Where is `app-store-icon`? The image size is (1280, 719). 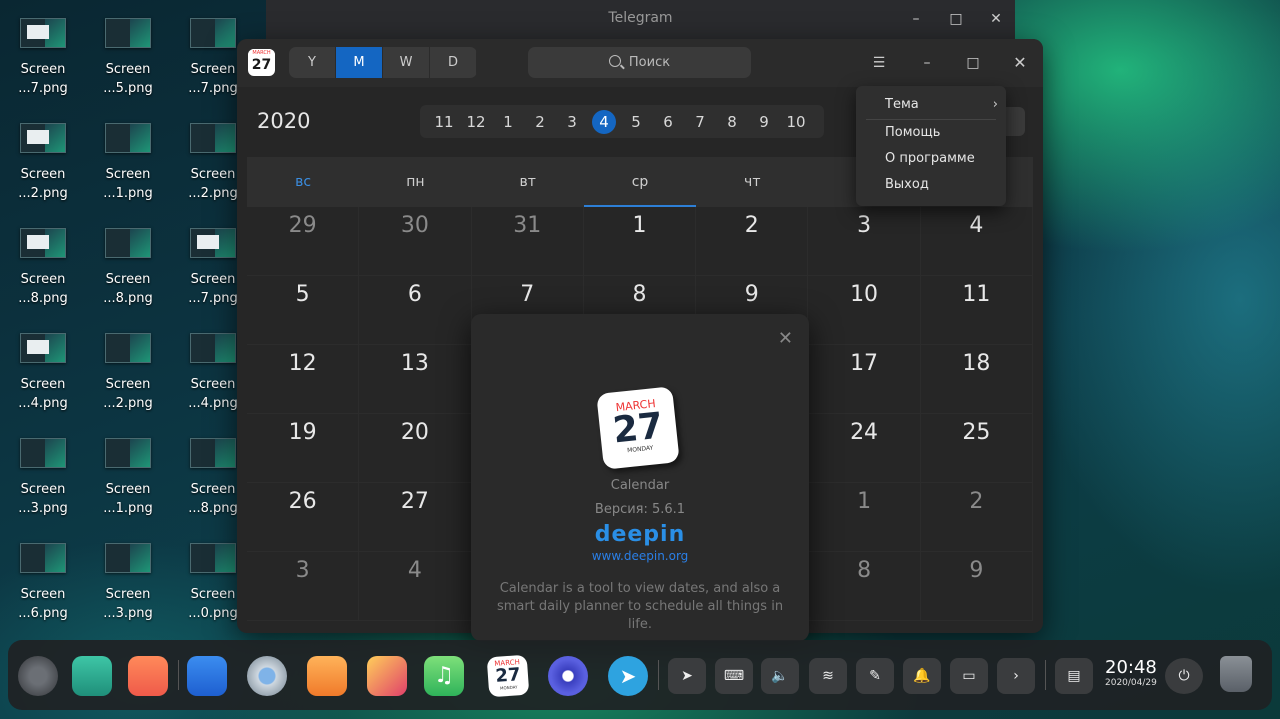
app-store-icon is located at coordinates (327, 676).